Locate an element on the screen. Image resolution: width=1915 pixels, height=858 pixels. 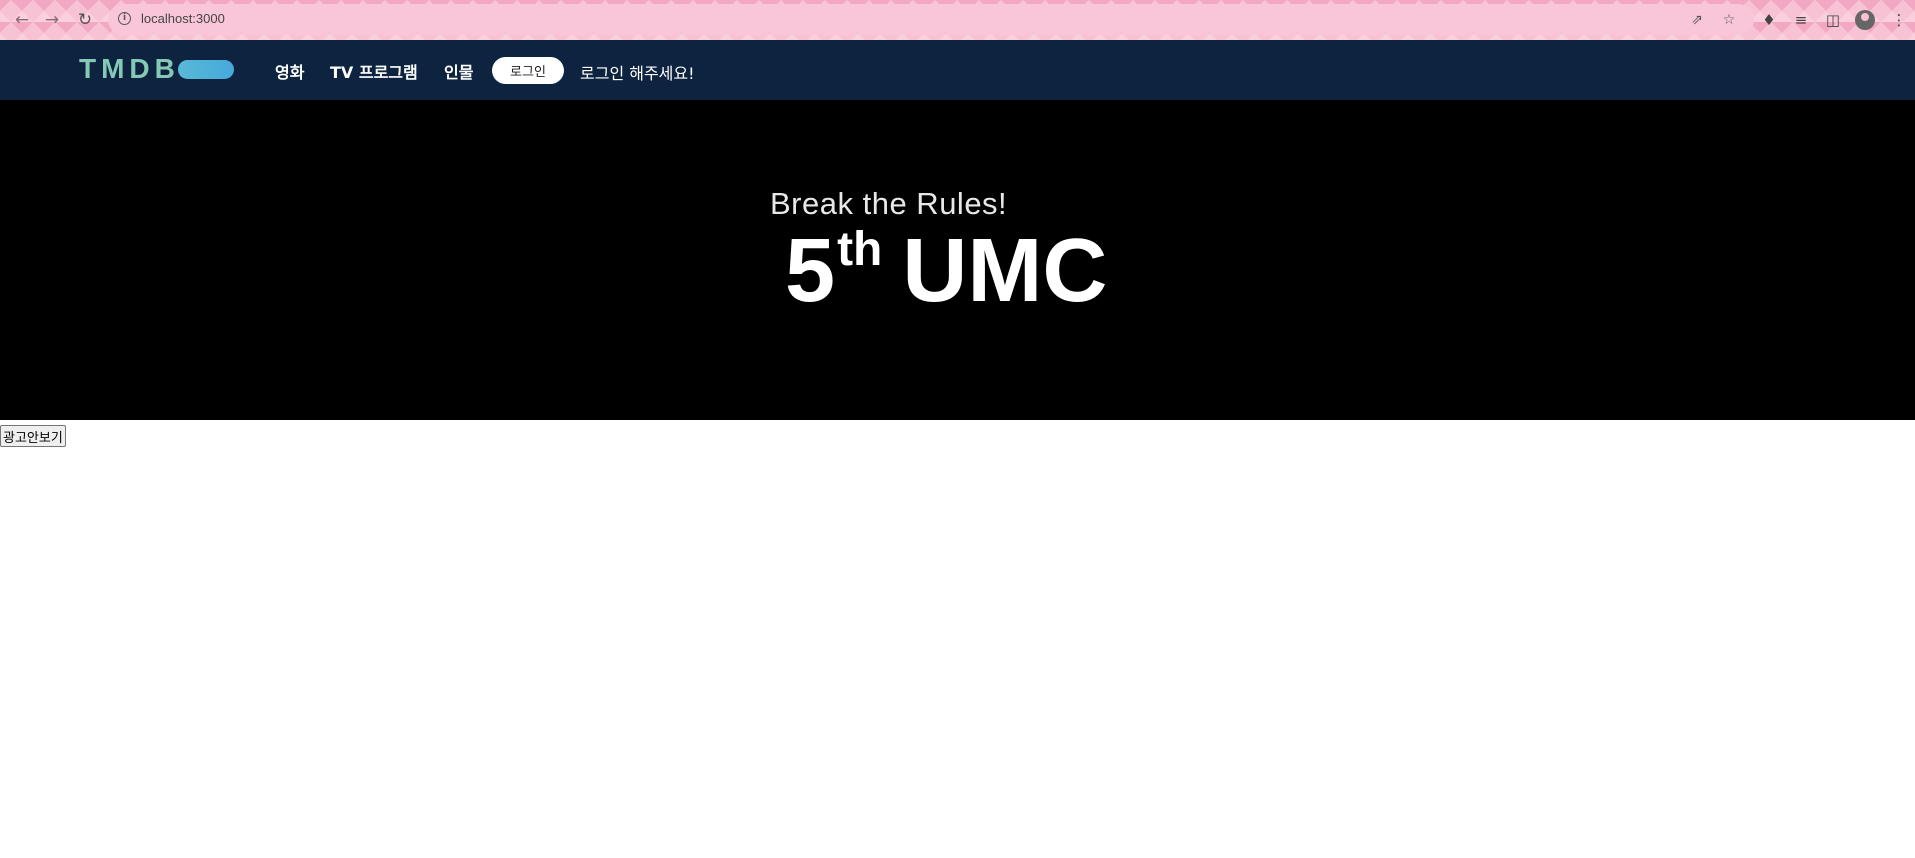
hide-ad-button: 광고안보기 is located at coordinates (33, 436).